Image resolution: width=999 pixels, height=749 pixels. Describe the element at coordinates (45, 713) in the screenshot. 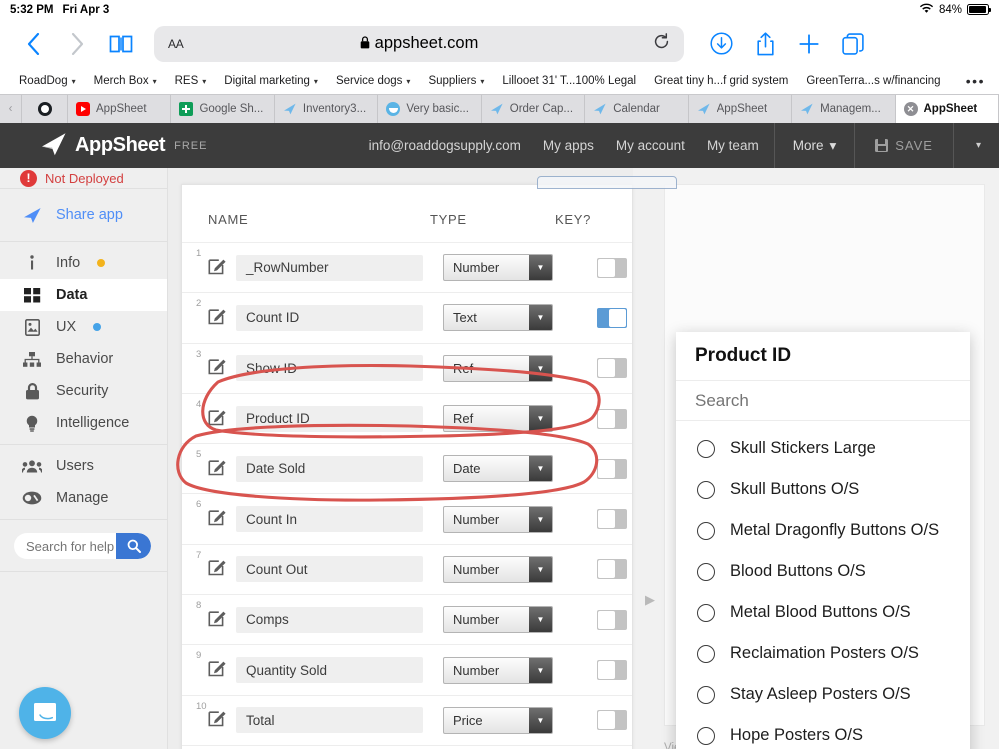

I see `chat-bubble-icon` at that location.